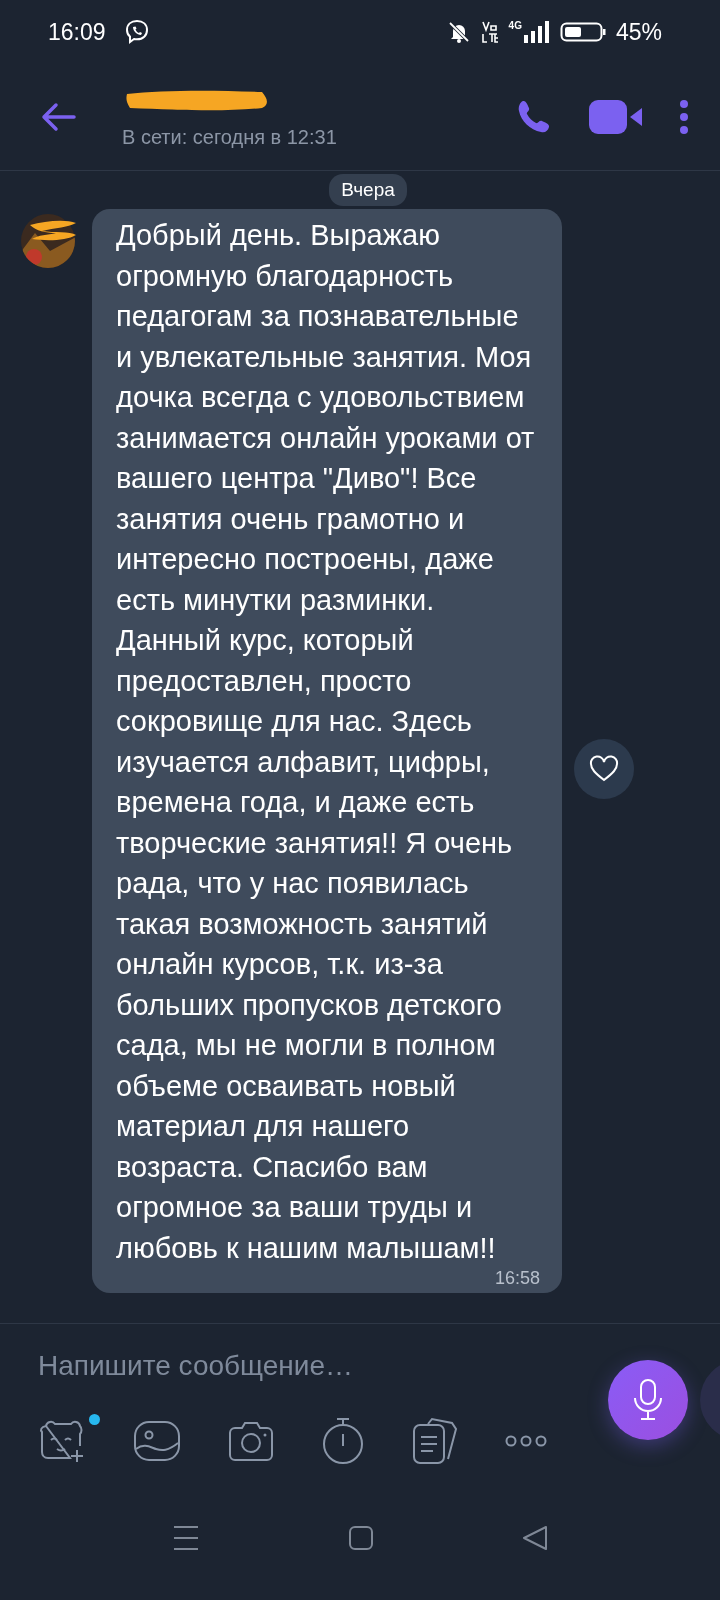  Describe the element at coordinates (516, 1278) in the screenshot. I see `message-time: 16:58` at that location.